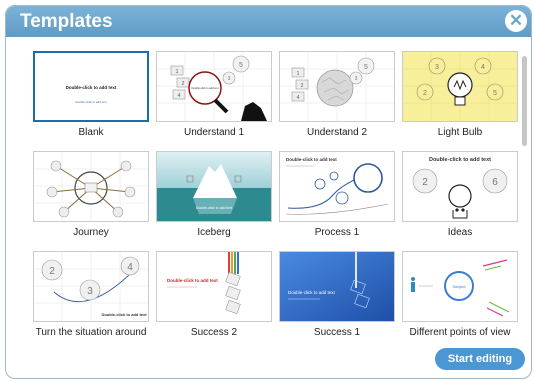  I want to click on template-label: Journey, so click(91, 232).